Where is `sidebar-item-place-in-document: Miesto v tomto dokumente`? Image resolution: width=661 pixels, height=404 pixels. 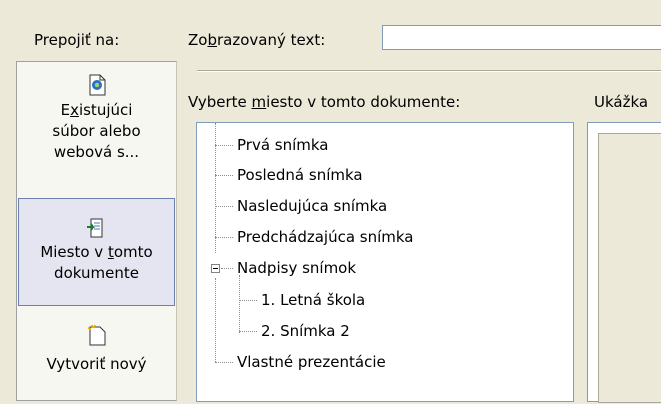
sidebar-item-place-in-document: Miesto v tomto dokumente is located at coordinates (96, 252).